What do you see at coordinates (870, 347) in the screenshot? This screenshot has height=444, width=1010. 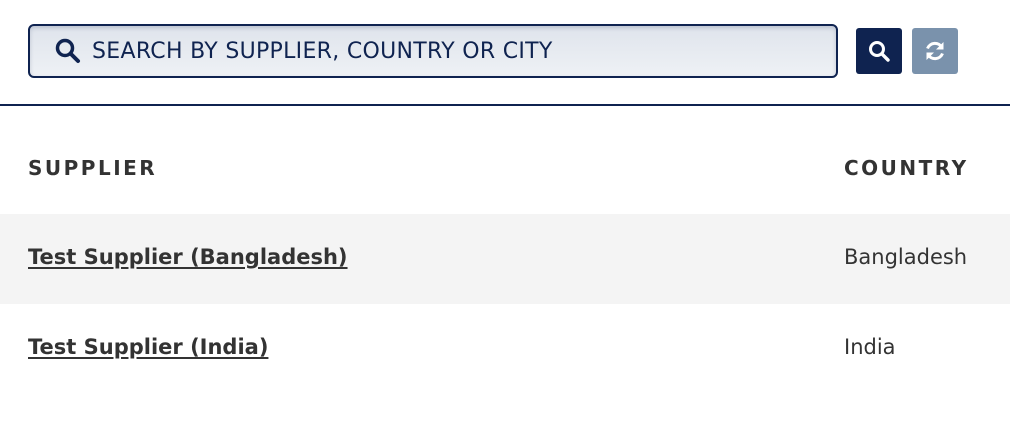 I see `country-cell: India` at bounding box center [870, 347].